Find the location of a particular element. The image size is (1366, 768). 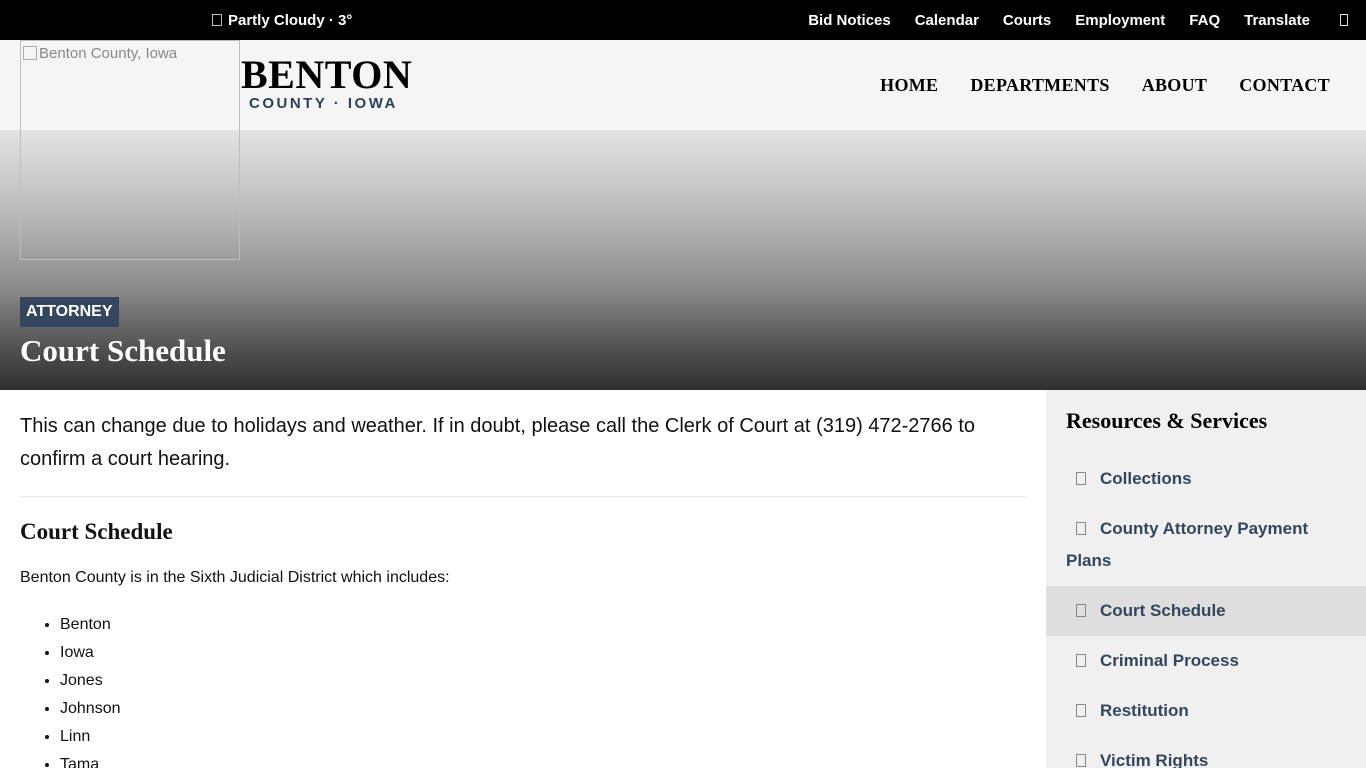

sidebar-item-label: Criminal Process is located at coordinates (1169, 660).